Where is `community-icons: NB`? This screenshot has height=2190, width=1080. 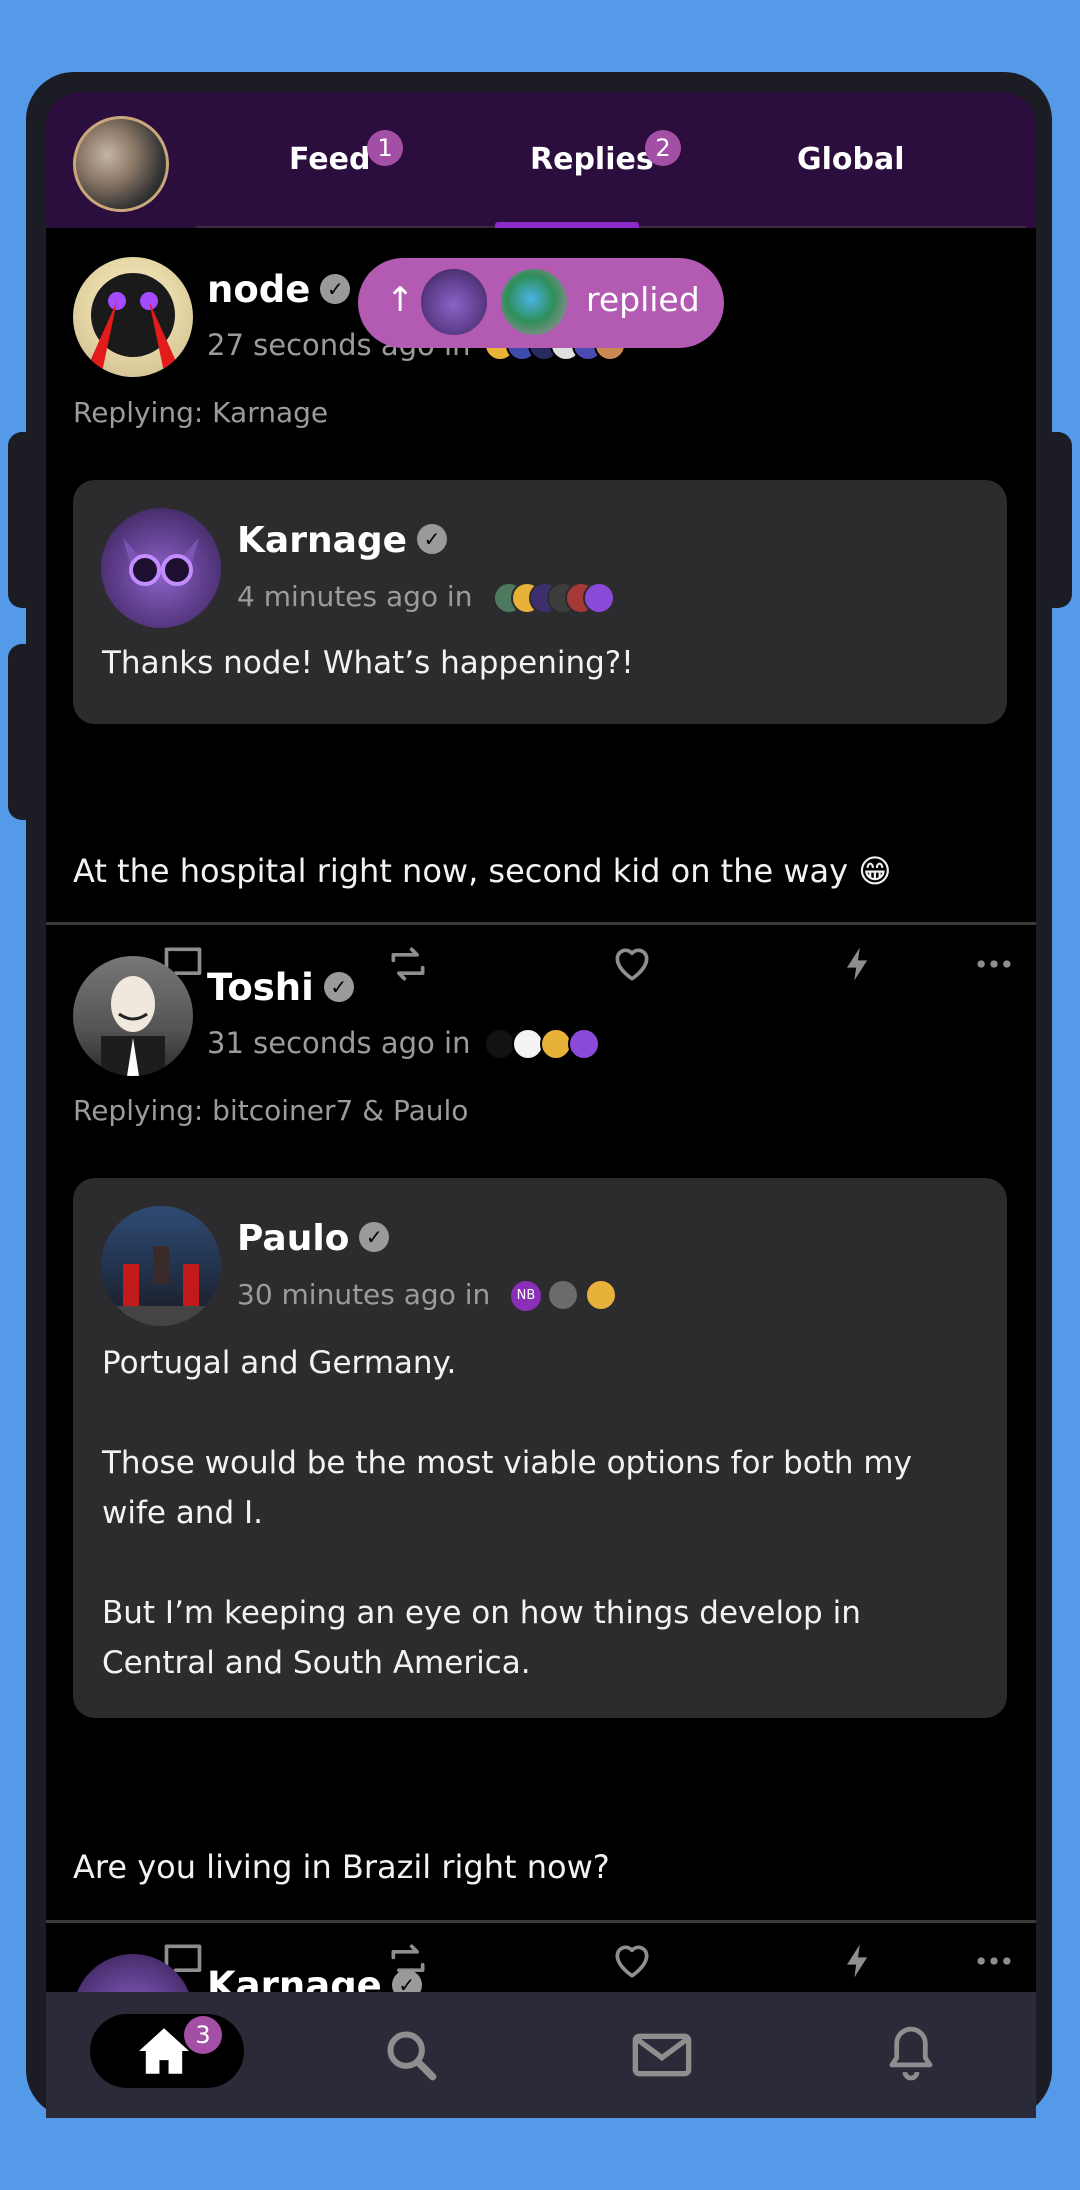 community-icons: NB is located at coordinates (564, 1296).